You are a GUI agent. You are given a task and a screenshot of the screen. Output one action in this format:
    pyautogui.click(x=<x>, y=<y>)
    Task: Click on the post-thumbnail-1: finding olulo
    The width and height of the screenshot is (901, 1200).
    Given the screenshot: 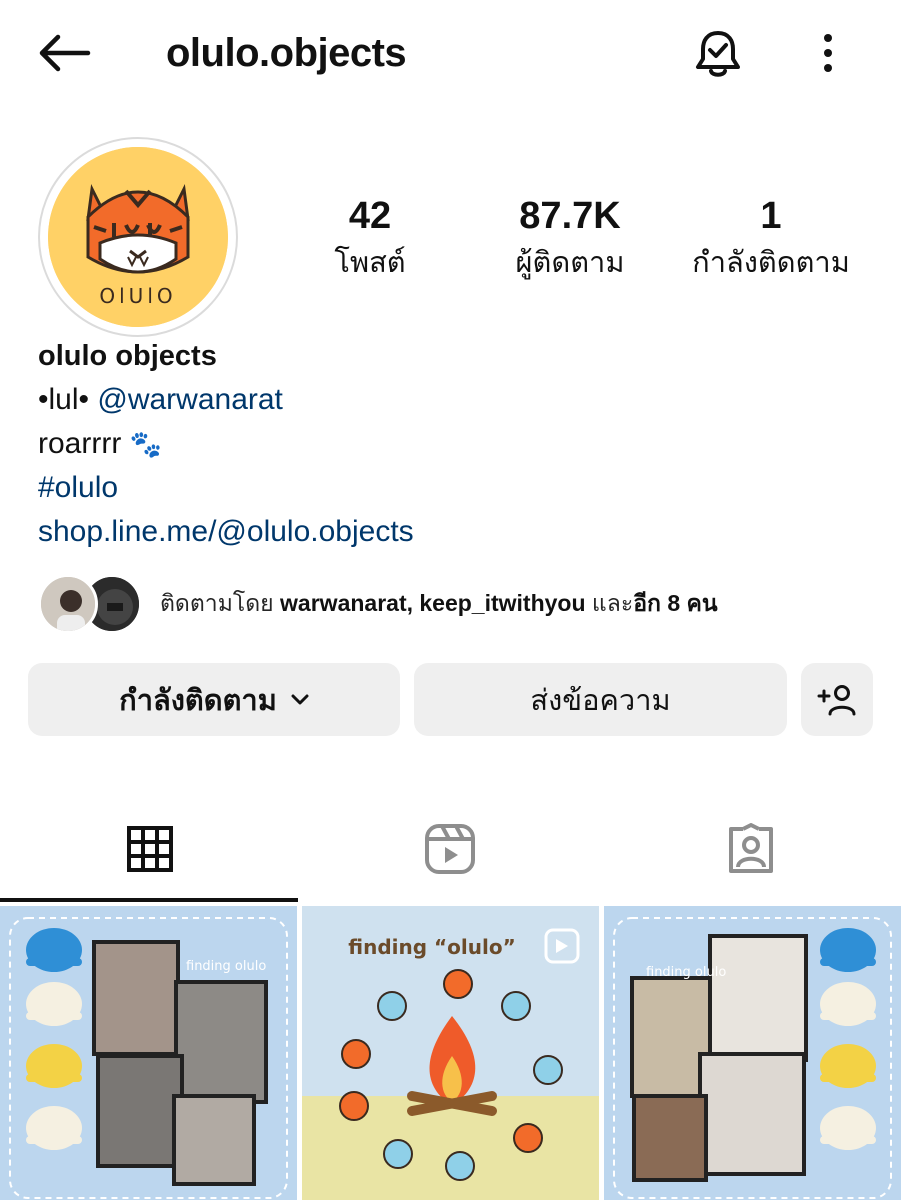 What is the action you would take?
    pyautogui.click(x=148, y=1053)
    